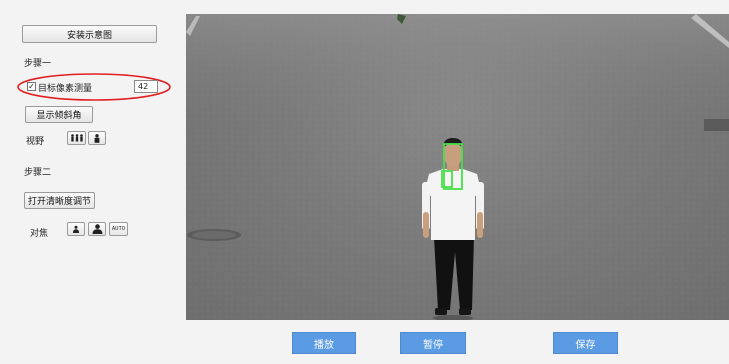  I want to click on people-group-icon, so click(76, 138).